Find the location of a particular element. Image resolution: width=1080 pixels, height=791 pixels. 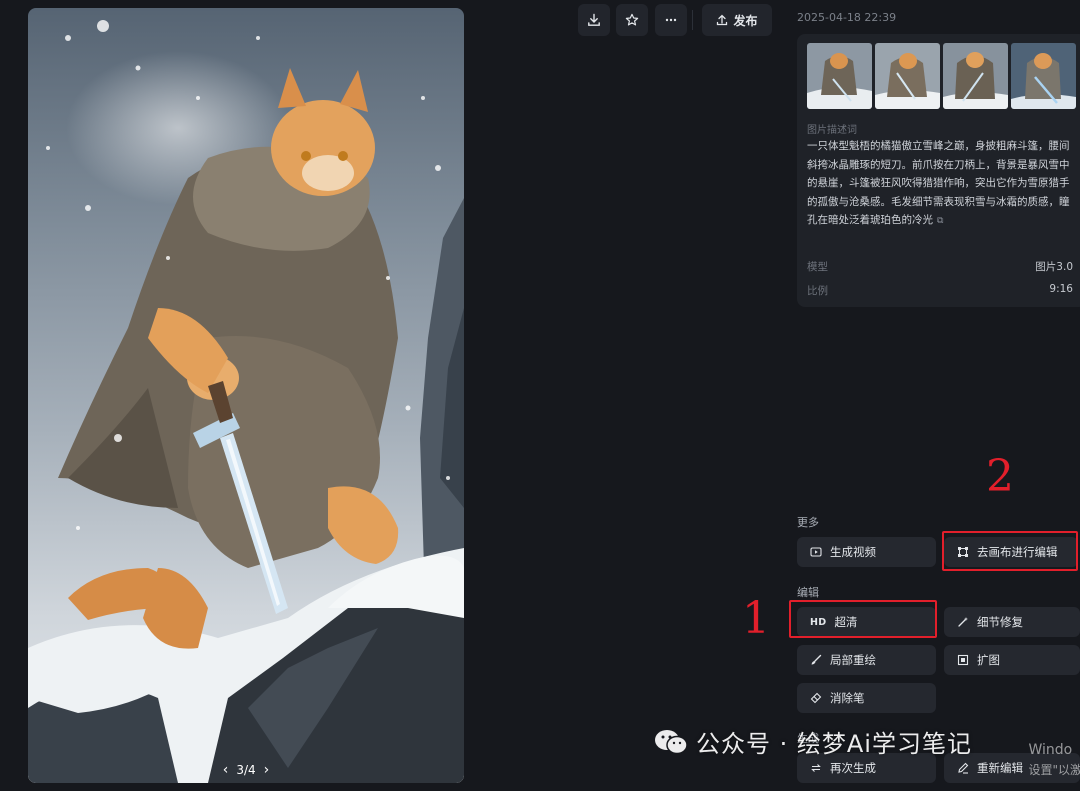

more-options-button is located at coordinates (671, 20).